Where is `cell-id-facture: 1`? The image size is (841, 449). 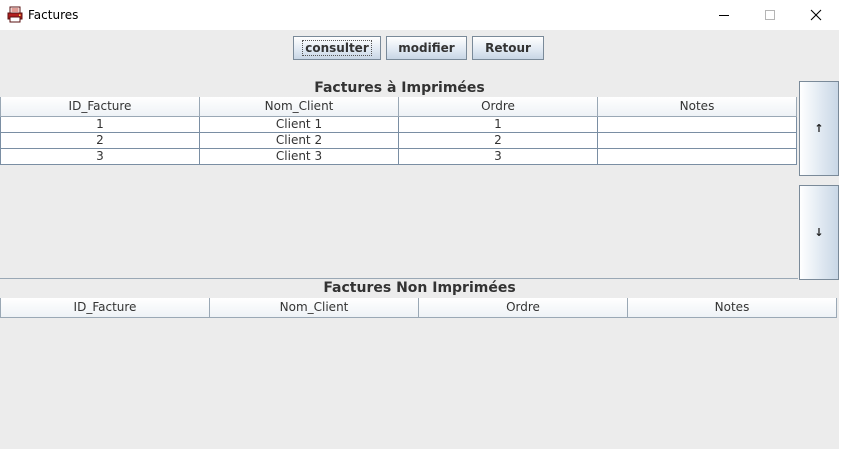
cell-id-facture: 1 is located at coordinates (100, 124).